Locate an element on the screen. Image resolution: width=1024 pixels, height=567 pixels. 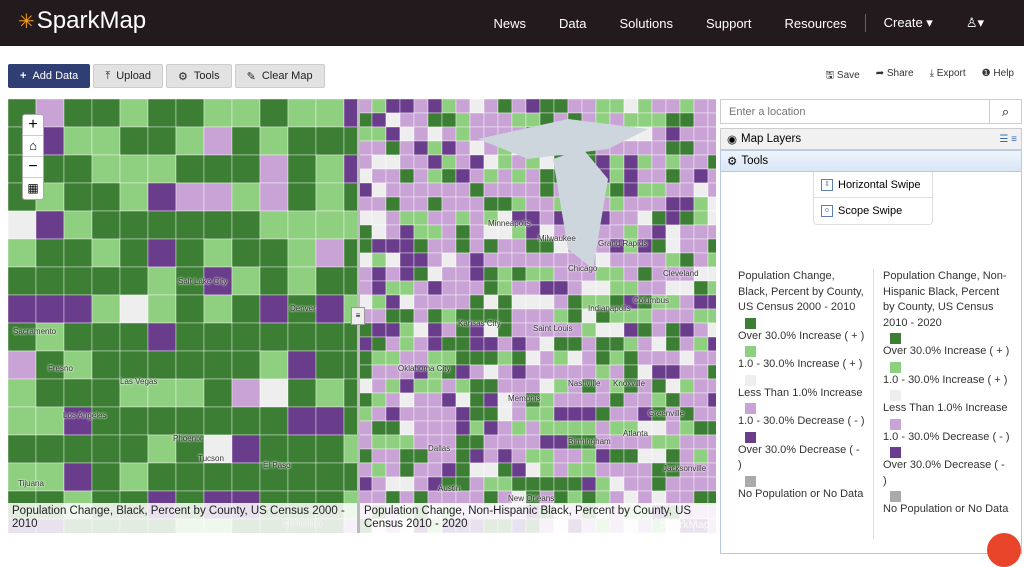
list-view-icons: ☰ ≡ is located at coordinates (1008, 139).